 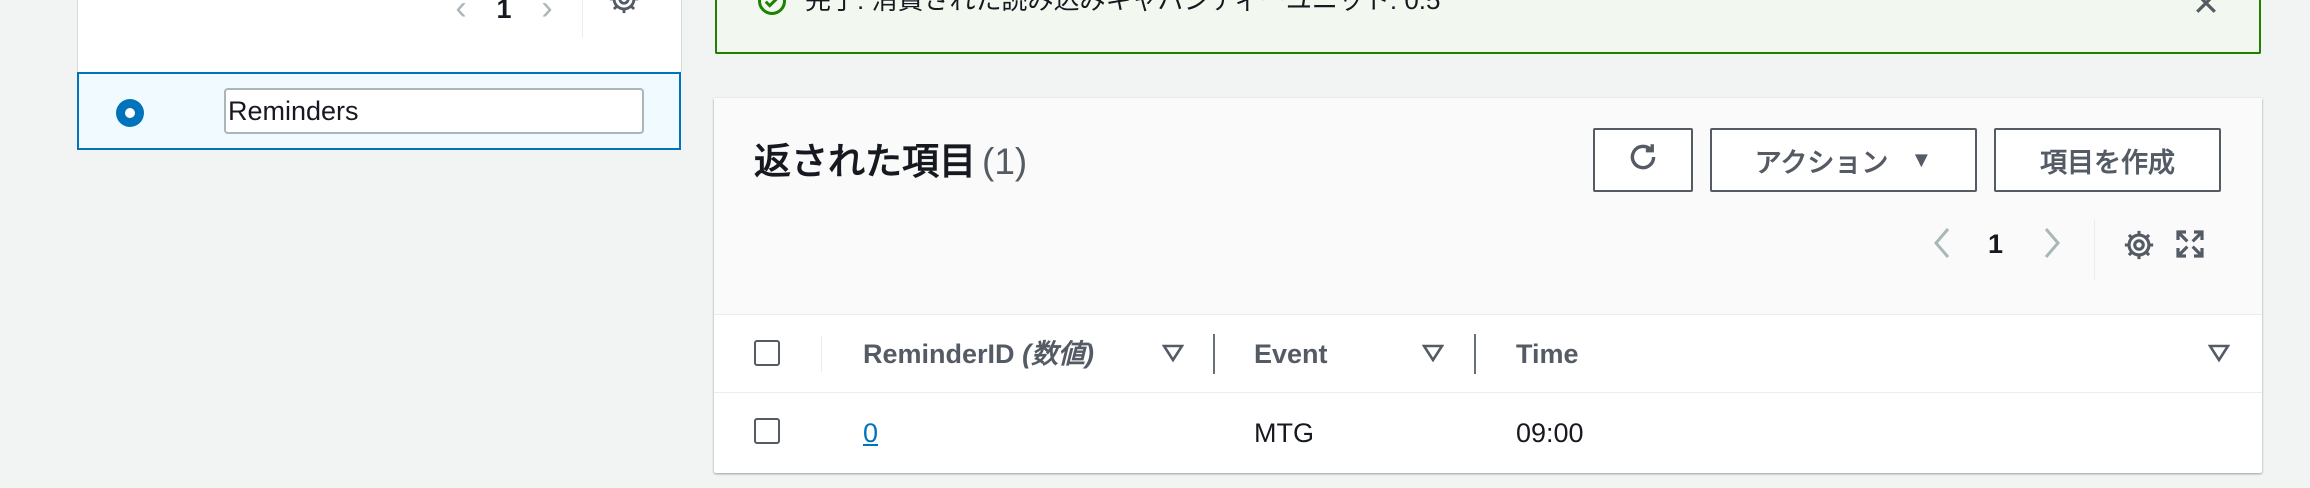 I want to click on close-icon, so click(x=2206, y=11).